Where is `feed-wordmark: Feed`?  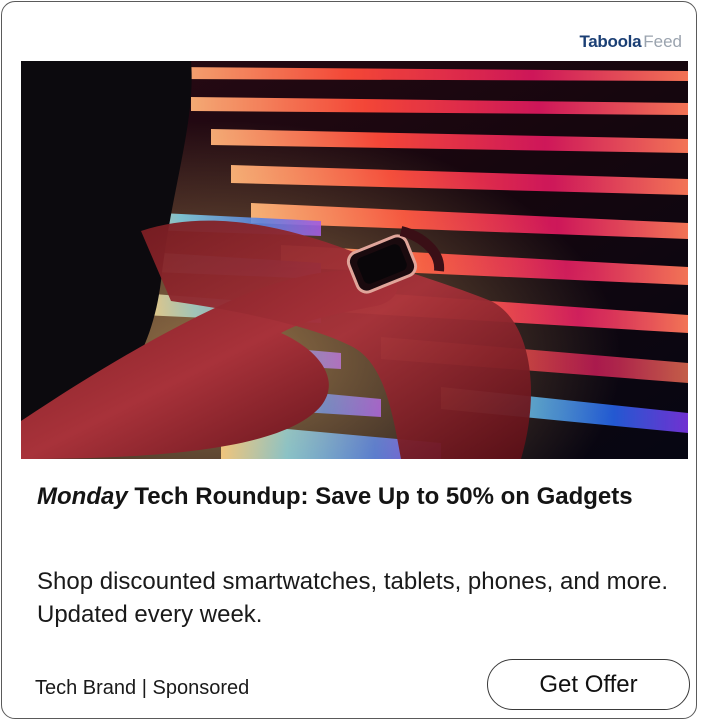 feed-wordmark: Feed is located at coordinates (662, 41).